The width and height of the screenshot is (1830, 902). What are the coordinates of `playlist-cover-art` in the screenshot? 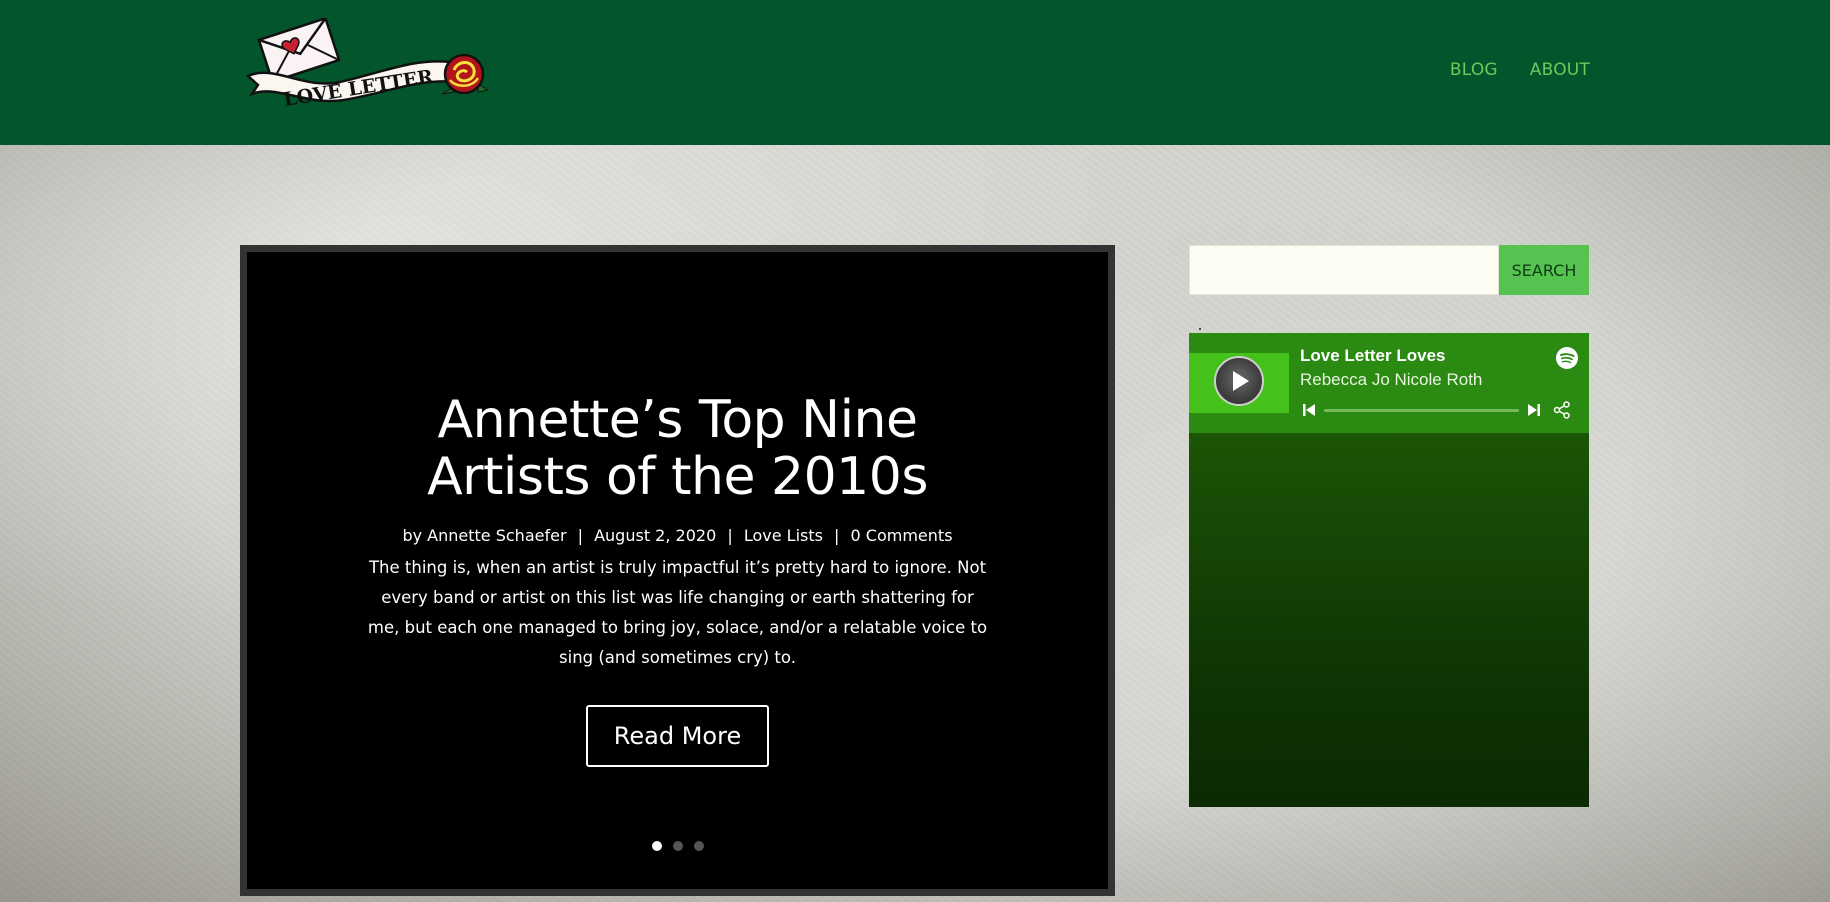 It's located at (1239, 383).